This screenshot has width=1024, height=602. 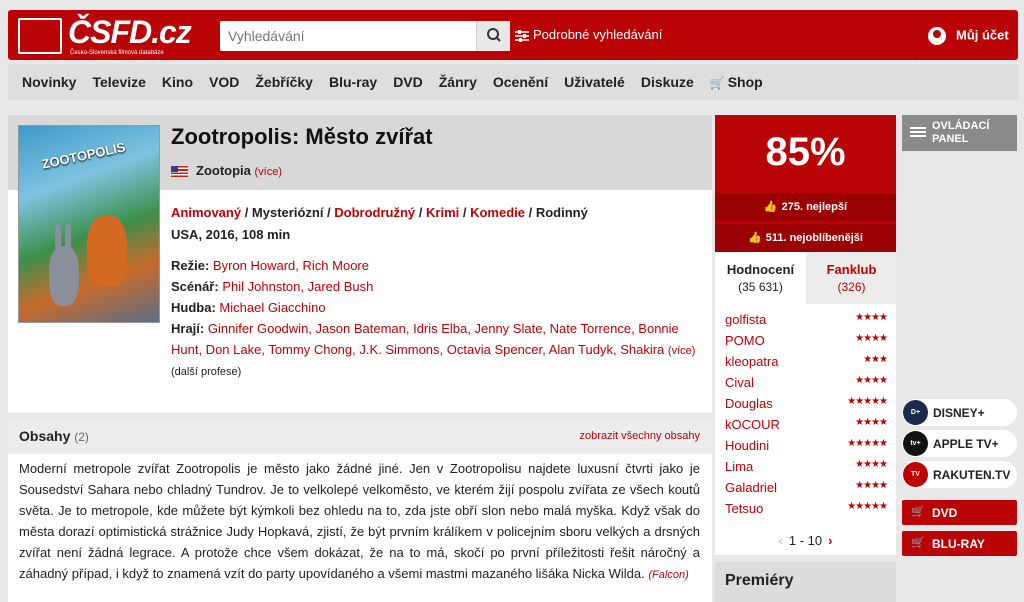 I want to click on more-professions-link: (další profese), so click(x=436, y=372).